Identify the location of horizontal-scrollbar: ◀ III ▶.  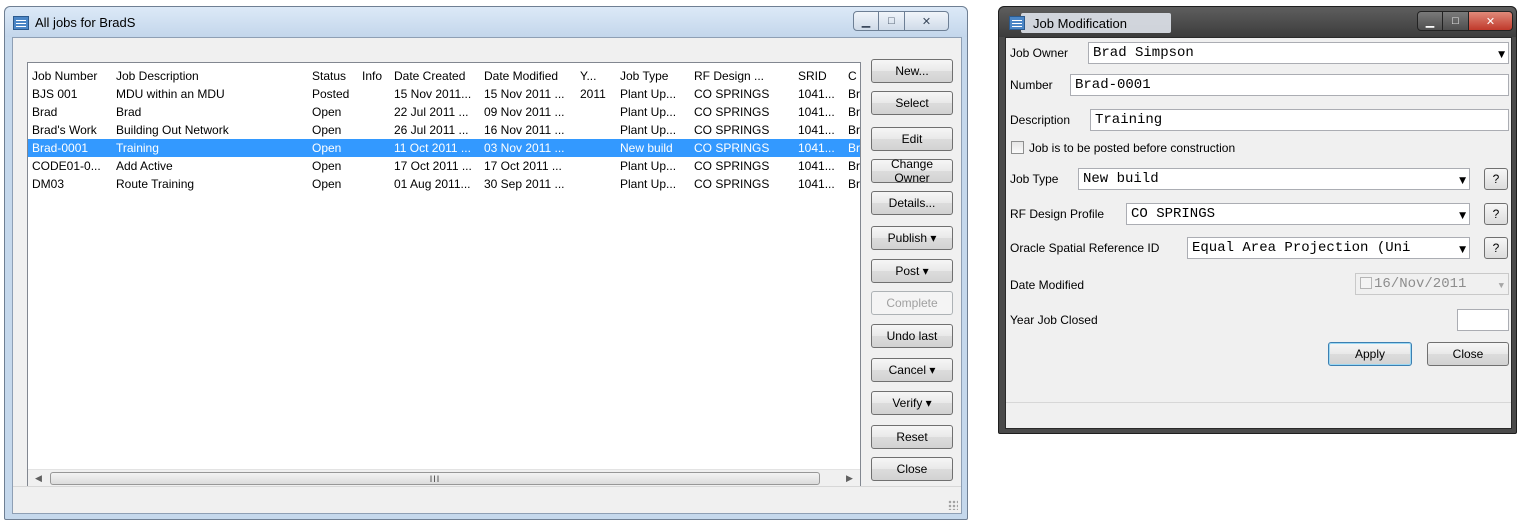
(444, 478).